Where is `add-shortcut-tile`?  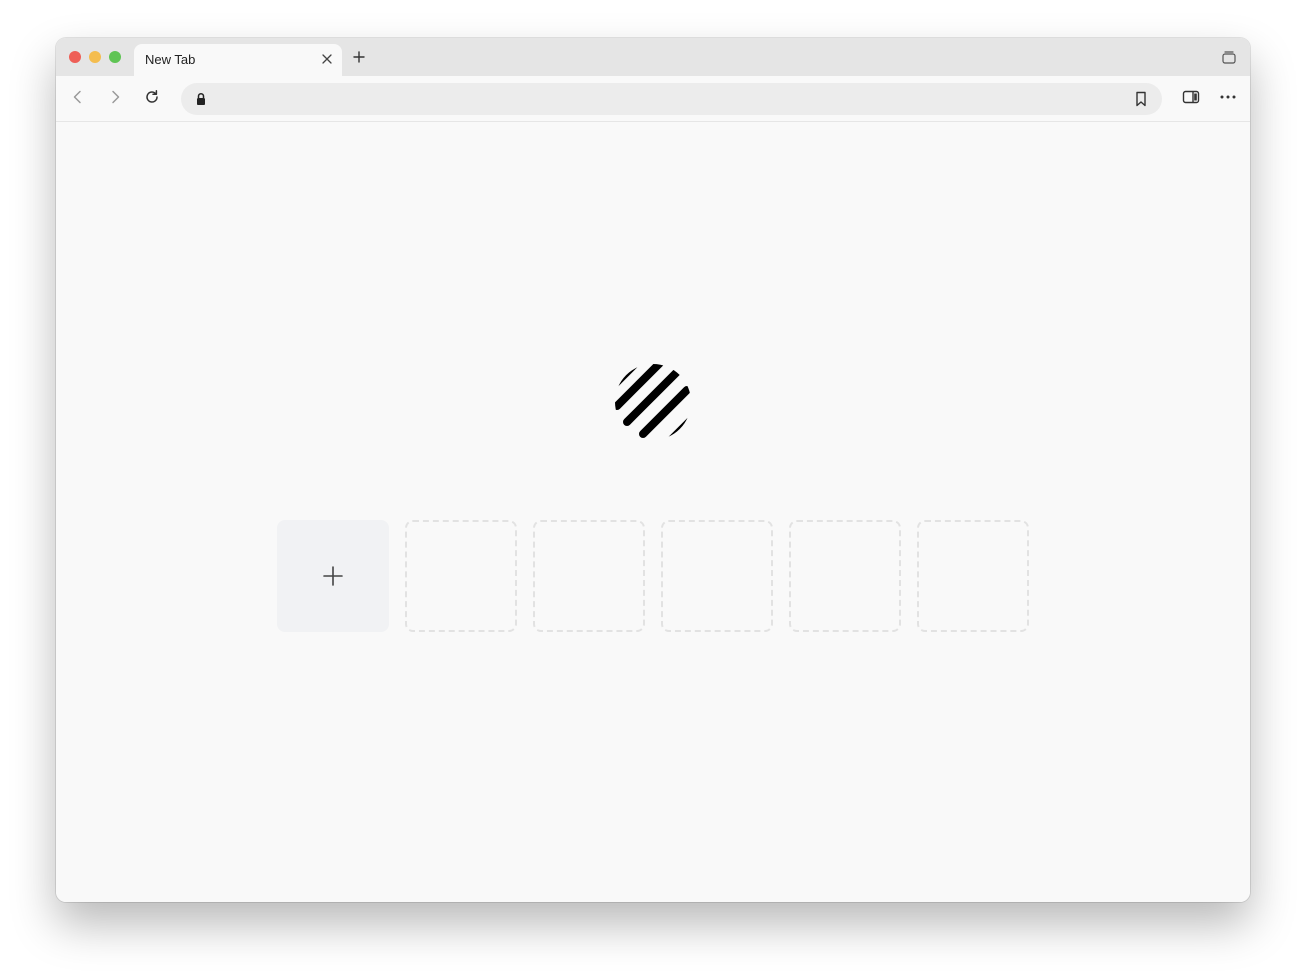
add-shortcut-tile is located at coordinates (333, 576).